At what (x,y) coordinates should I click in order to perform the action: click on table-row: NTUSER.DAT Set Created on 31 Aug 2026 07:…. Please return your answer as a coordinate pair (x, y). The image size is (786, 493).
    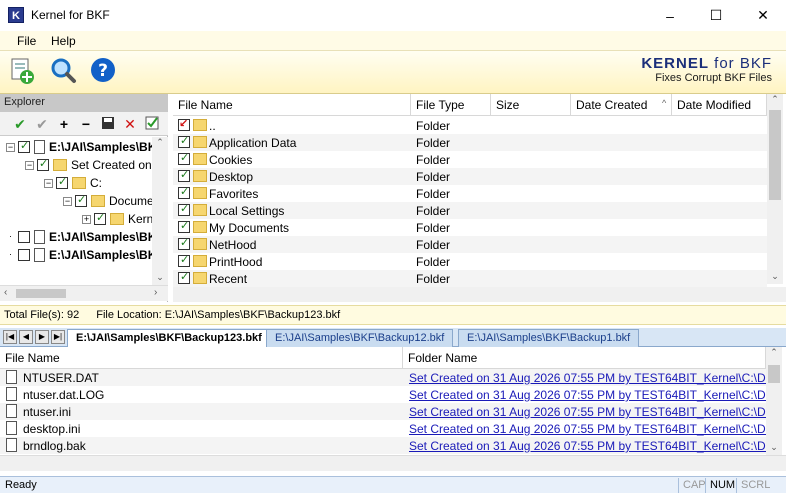
    Looking at the image, I should click on (383, 377).